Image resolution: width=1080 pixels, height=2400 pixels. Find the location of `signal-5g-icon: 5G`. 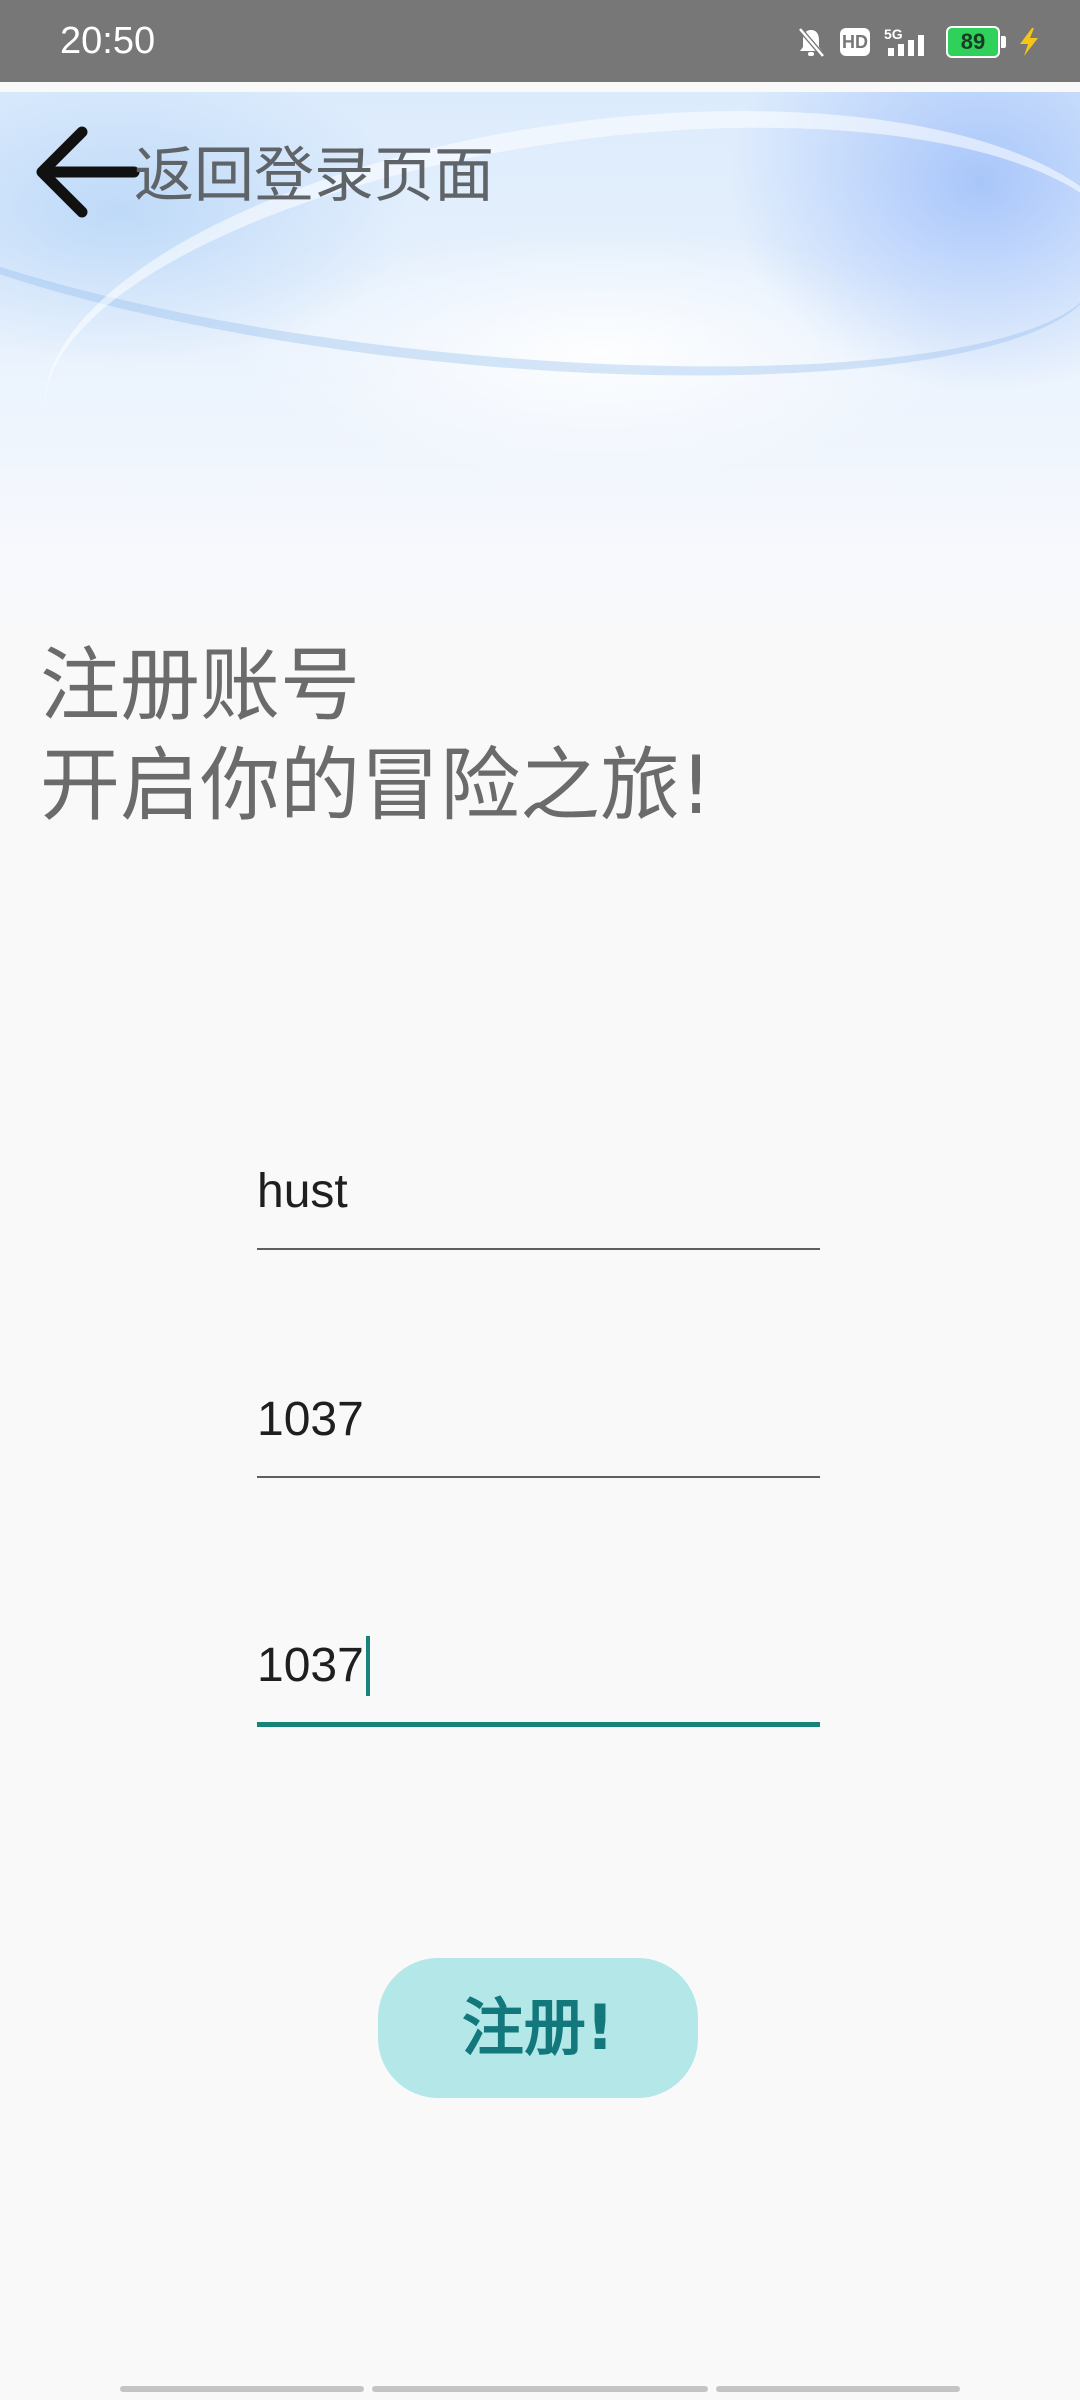

signal-5g-icon: 5G is located at coordinates (904, 41).